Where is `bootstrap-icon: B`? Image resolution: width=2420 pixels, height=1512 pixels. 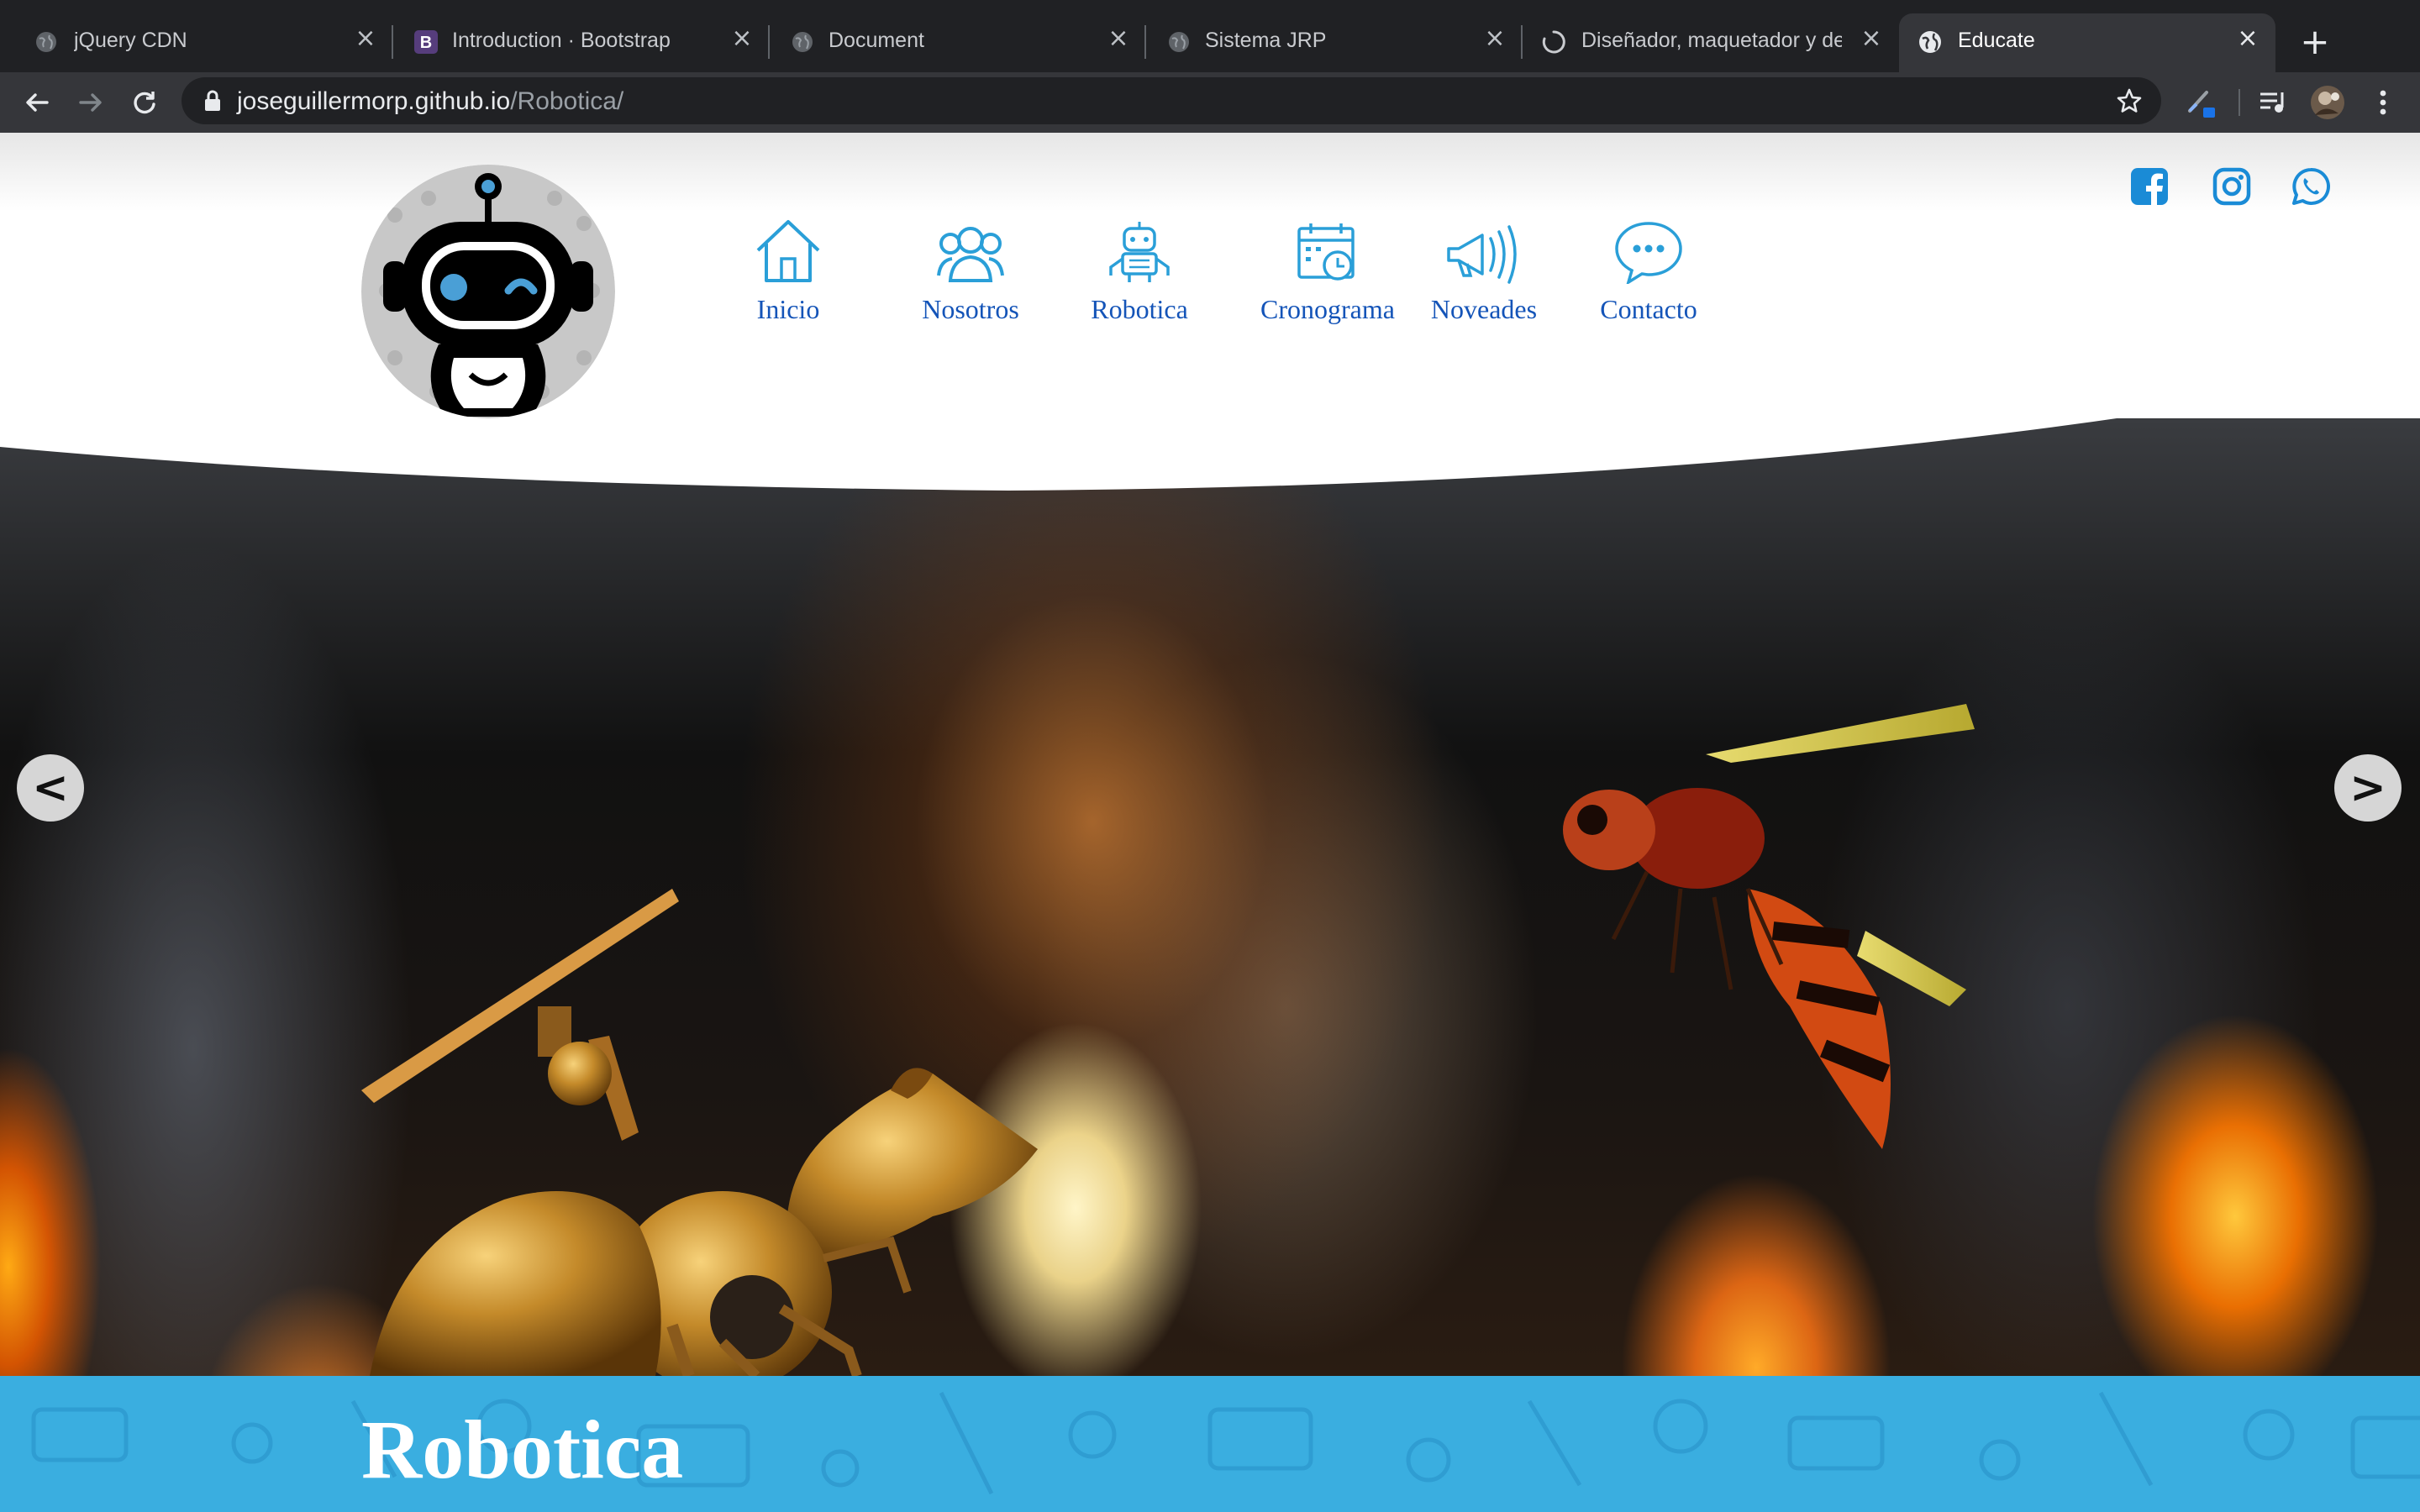
bootstrap-icon: B is located at coordinates (426, 42).